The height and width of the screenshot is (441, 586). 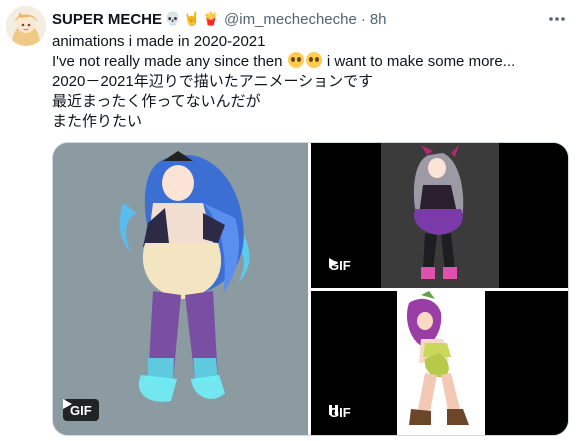 I want to click on avatar-image, so click(x=26, y=26).